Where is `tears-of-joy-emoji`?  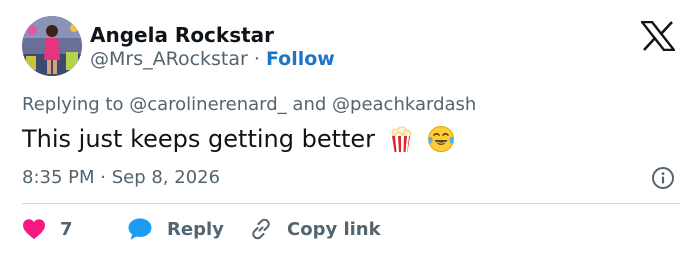 tears-of-joy-emoji is located at coordinates (441, 139).